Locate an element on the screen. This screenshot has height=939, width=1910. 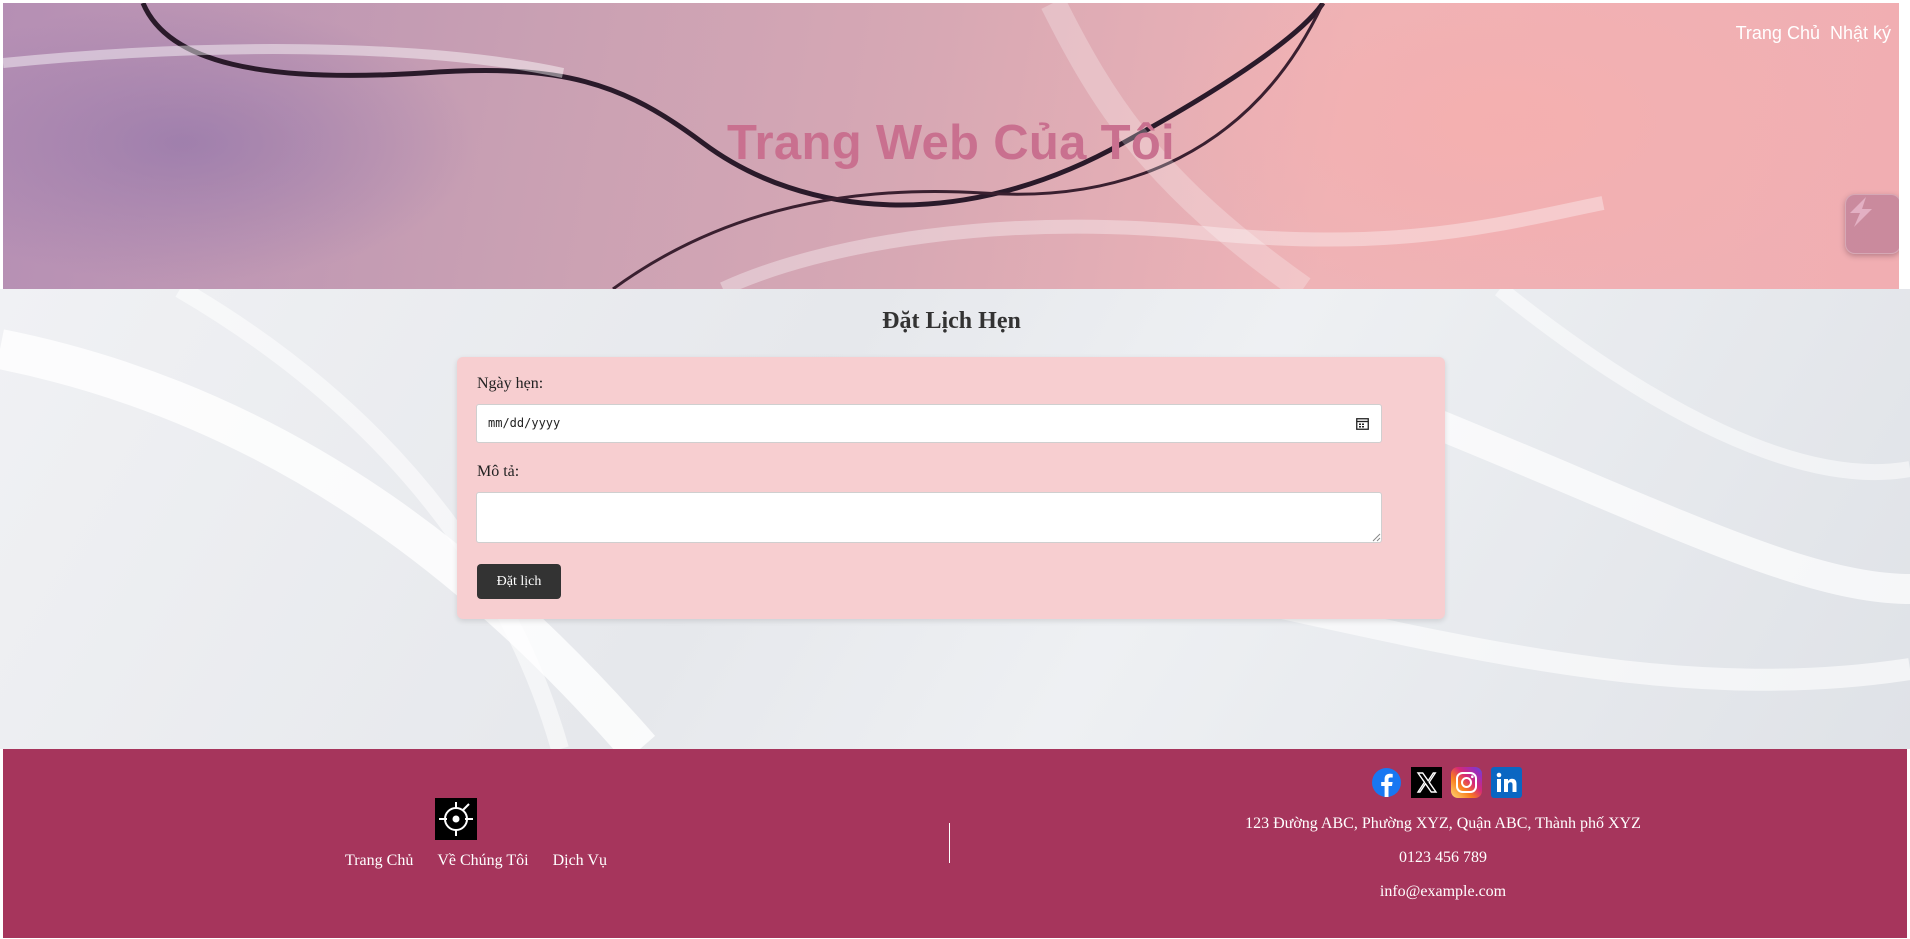
calendar-icon is located at coordinates (1362, 423).